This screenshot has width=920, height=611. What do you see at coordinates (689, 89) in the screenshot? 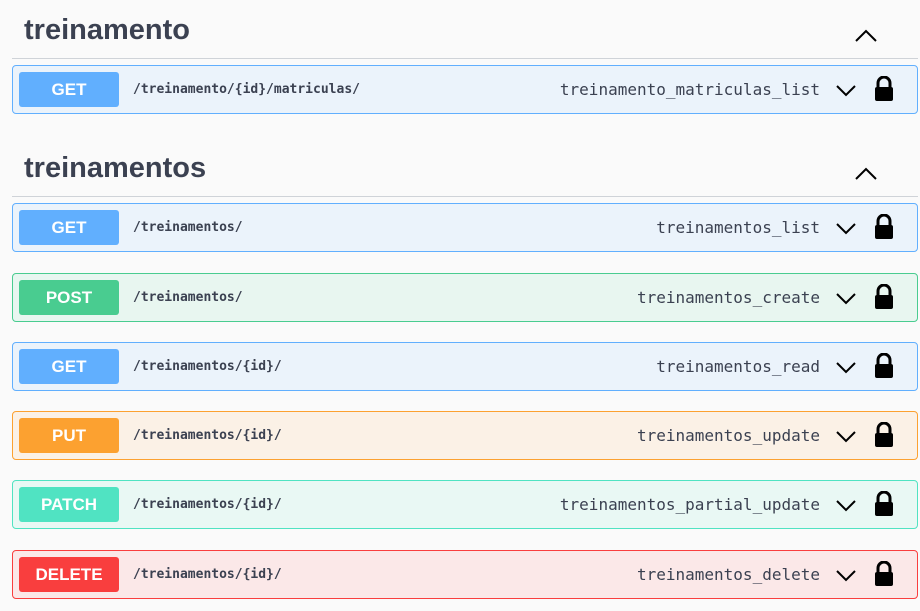
I see `operation-id: treinamento_matriculas_list` at bounding box center [689, 89].